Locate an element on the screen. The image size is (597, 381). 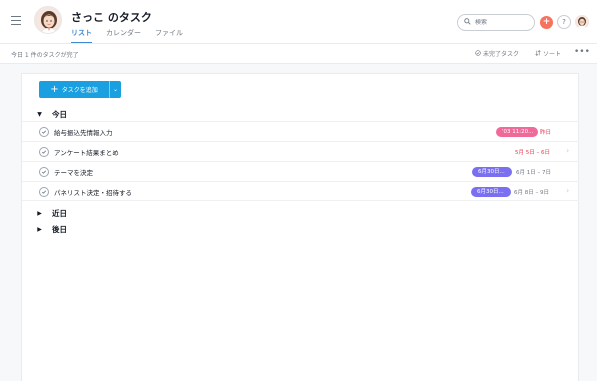
more-options-icon: ••• is located at coordinates (582, 52).